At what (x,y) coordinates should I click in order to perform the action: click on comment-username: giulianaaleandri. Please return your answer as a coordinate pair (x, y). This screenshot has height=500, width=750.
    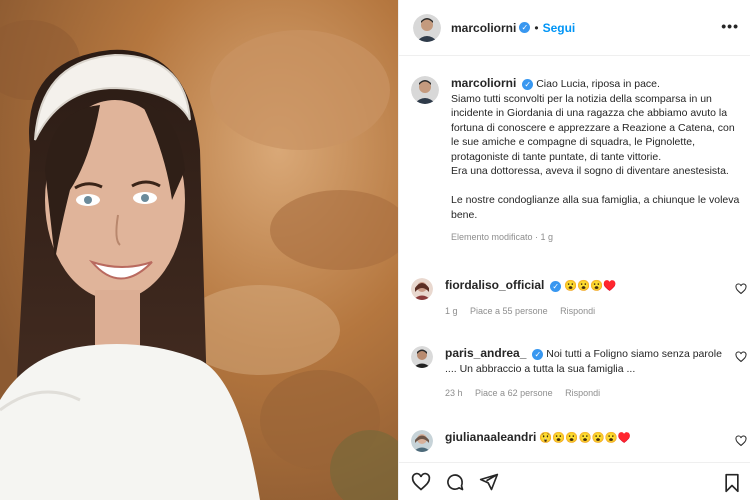
    Looking at the image, I should click on (490, 437).